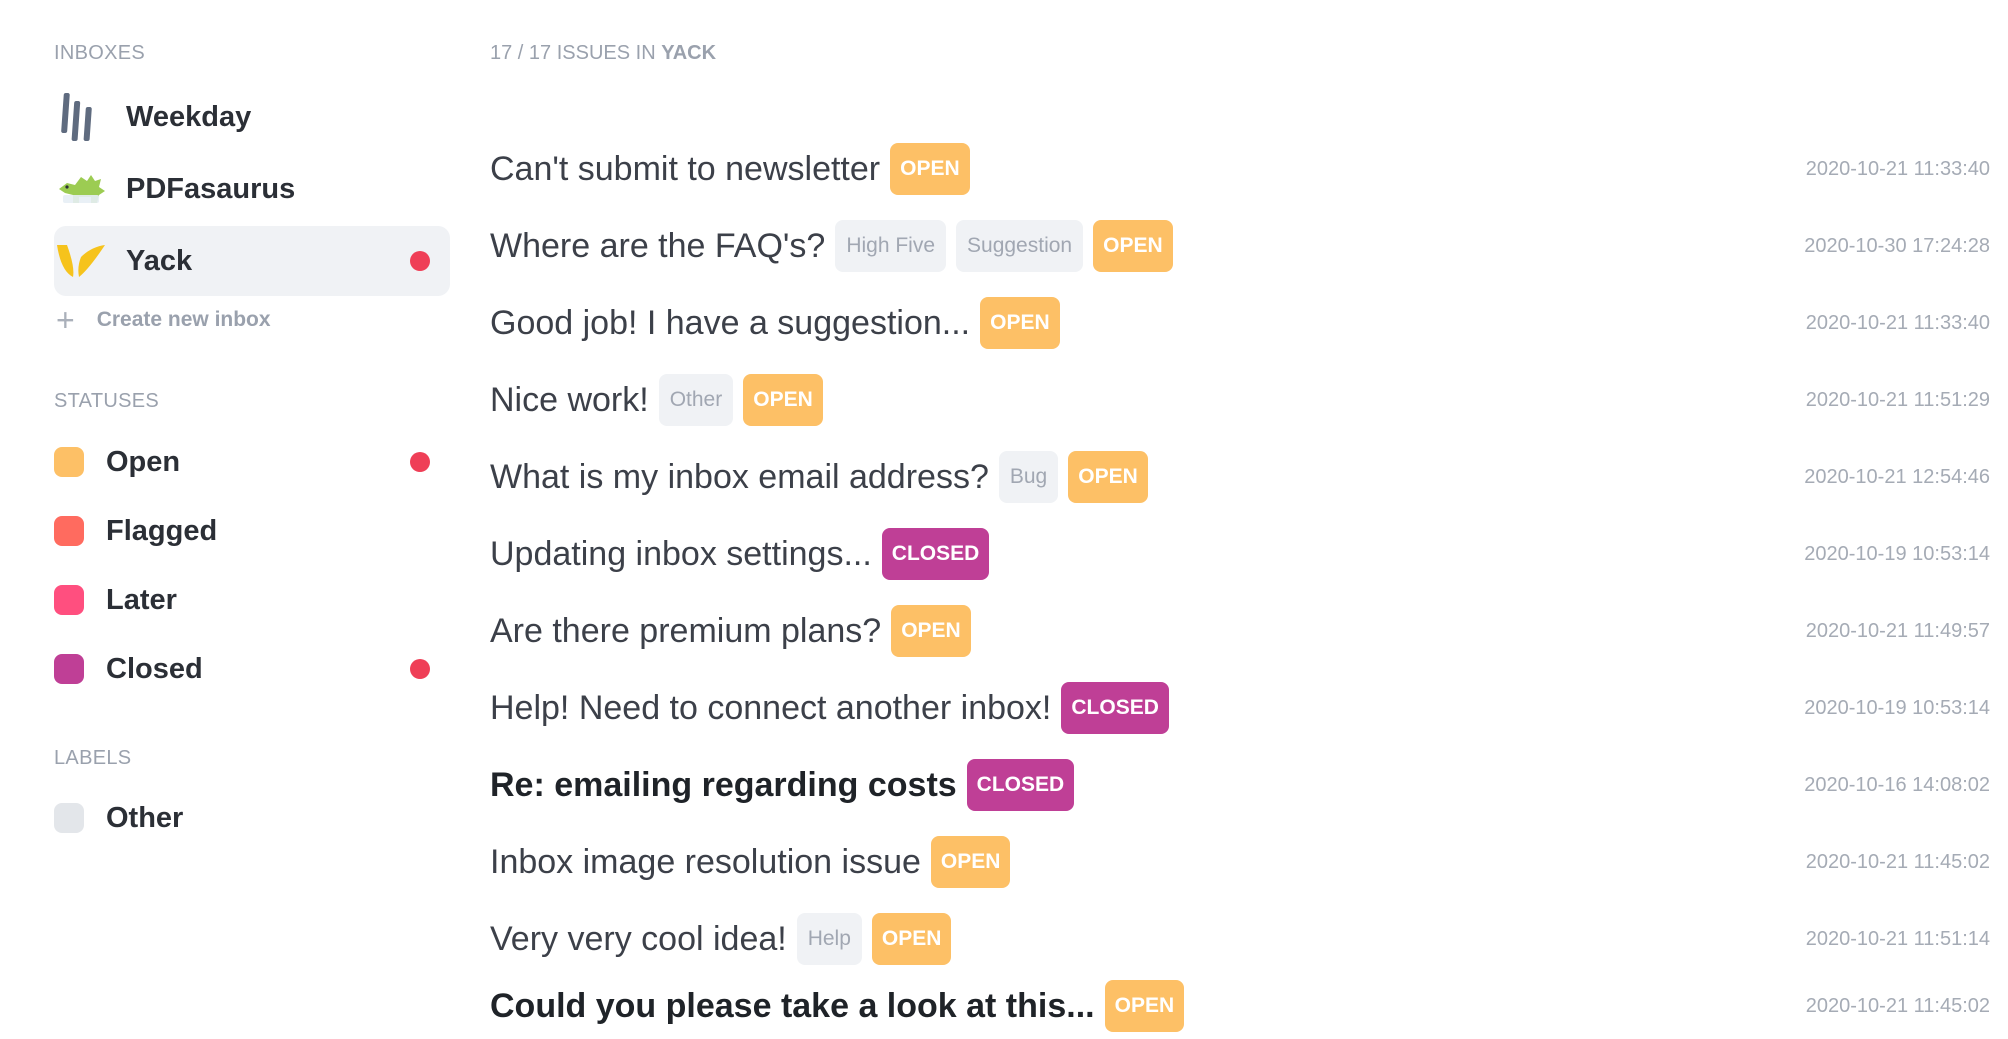  Describe the element at coordinates (1897, 399) in the screenshot. I see `issue-date: 2020-10-21 11:51:29` at that location.